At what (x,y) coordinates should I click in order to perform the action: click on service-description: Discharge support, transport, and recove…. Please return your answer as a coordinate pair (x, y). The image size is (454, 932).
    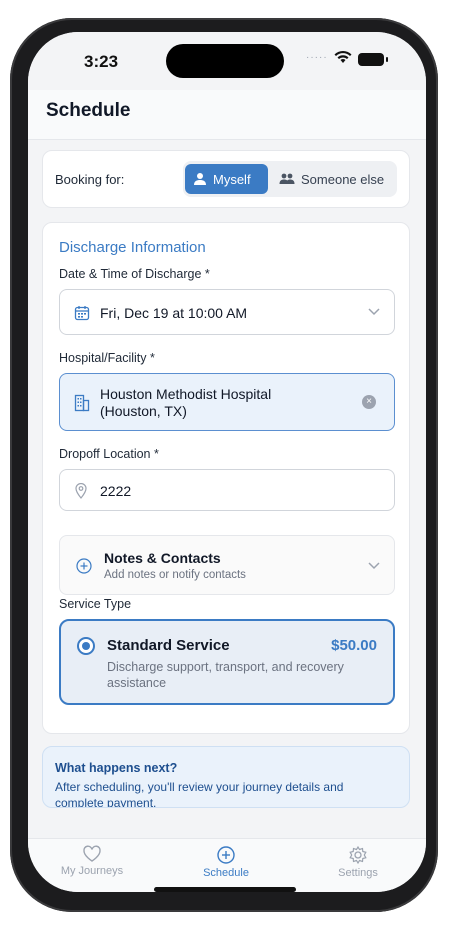
    Looking at the image, I should click on (225, 675).